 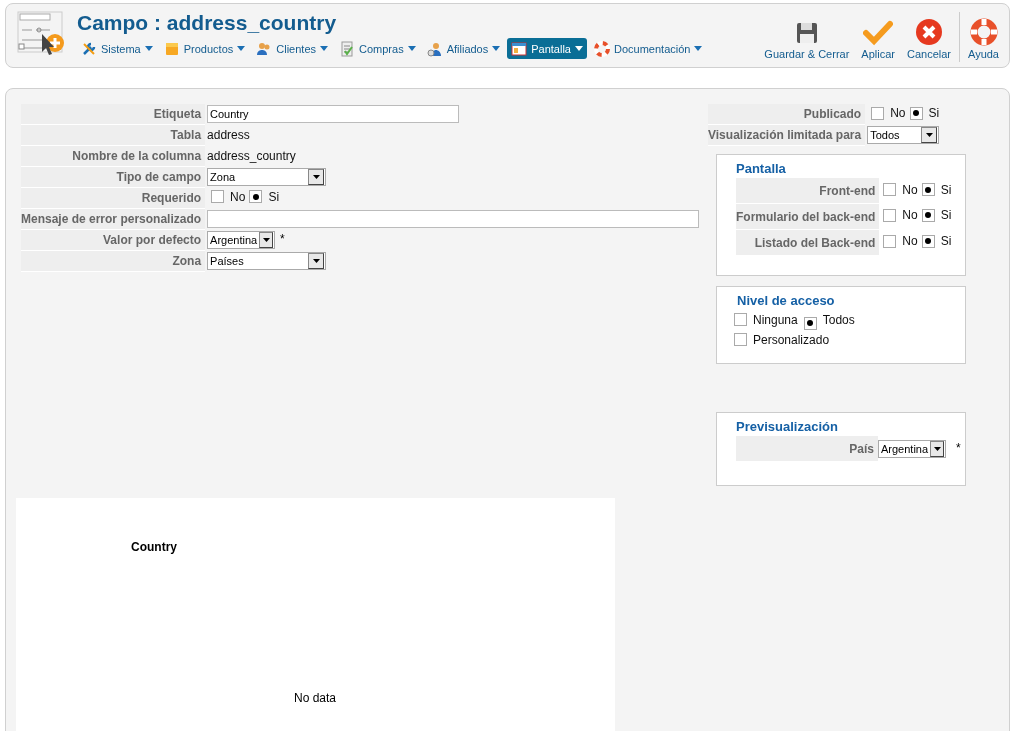 What do you see at coordinates (41, 34) in the screenshot?
I see `form-field-icon` at bounding box center [41, 34].